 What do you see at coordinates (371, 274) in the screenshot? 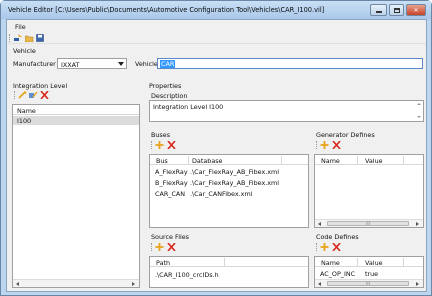
I see `code-define-value-cell: true` at bounding box center [371, 274].